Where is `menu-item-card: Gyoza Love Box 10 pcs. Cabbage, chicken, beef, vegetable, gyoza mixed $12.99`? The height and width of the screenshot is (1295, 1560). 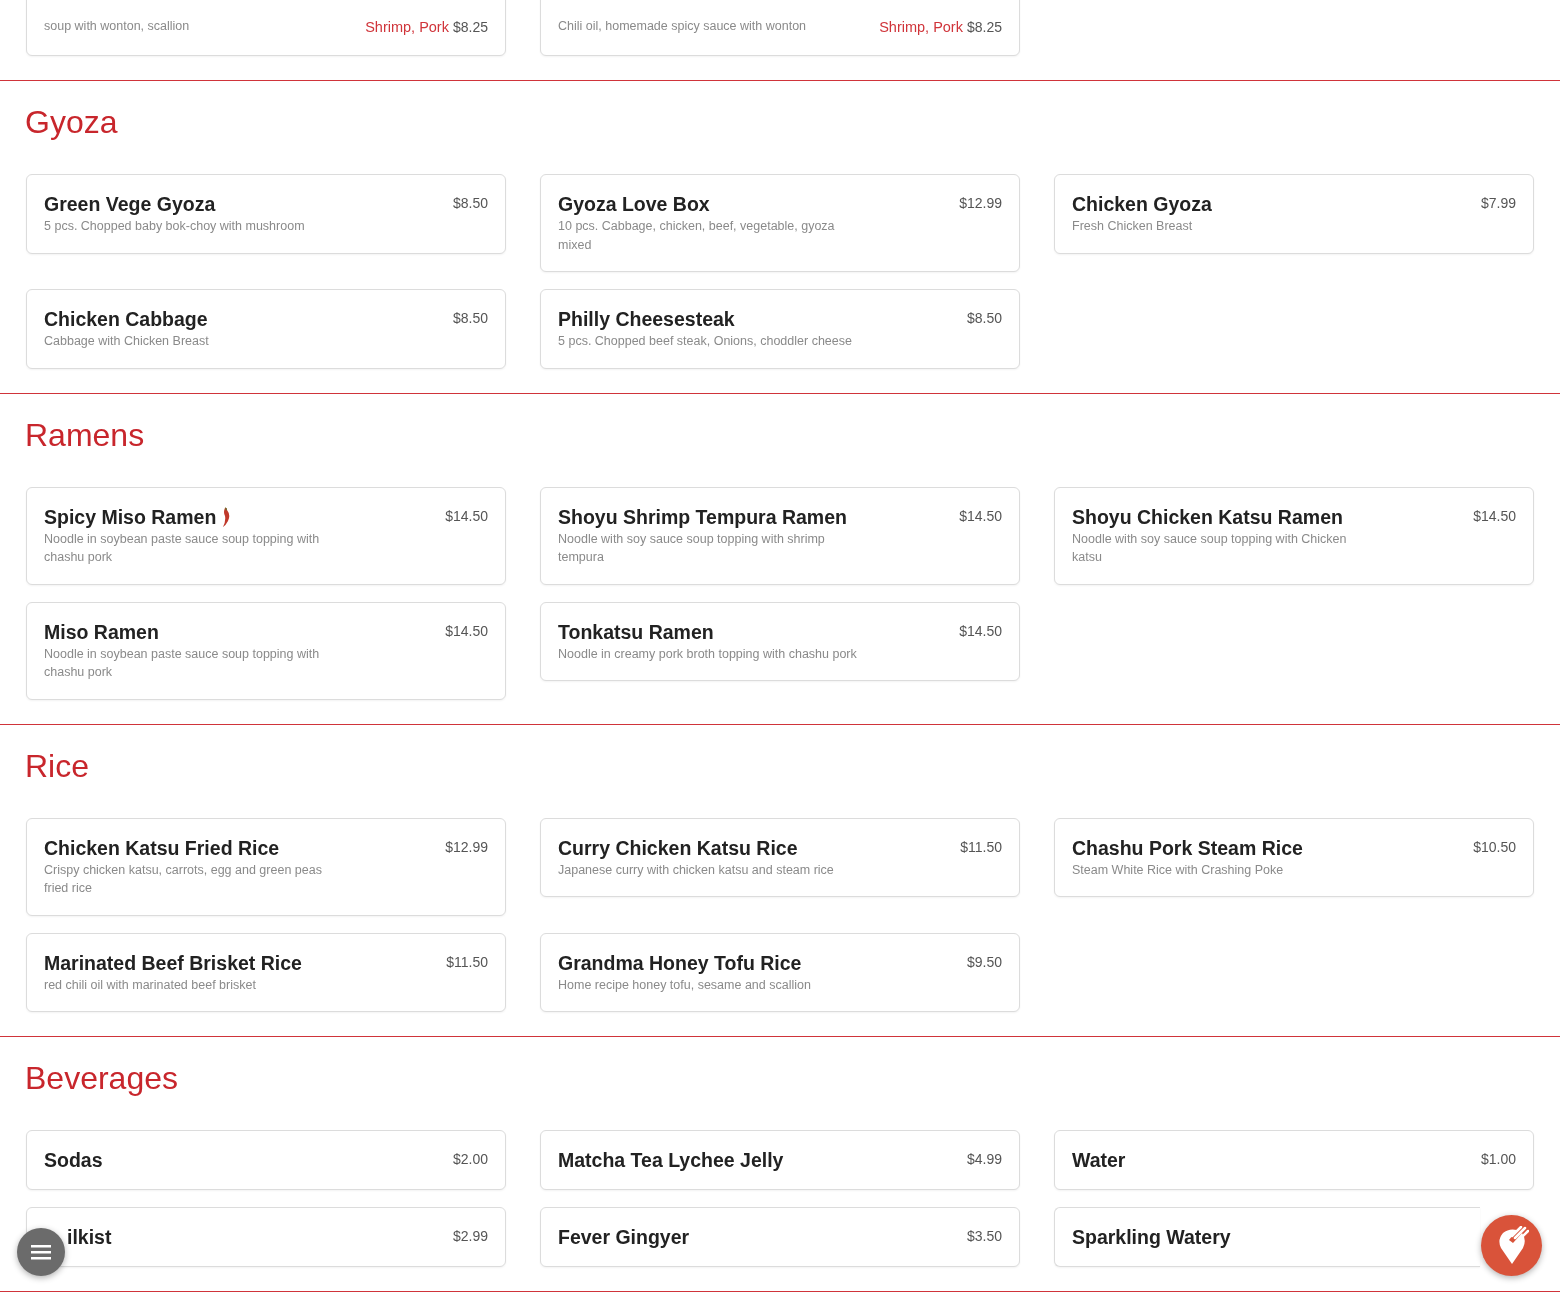
menu-item-card: Gyoza Love Box 10 pcs. Cabbage, chicken, beef, vegetable, gyoza mixed $12.99 is located at coordinates (780, 223).